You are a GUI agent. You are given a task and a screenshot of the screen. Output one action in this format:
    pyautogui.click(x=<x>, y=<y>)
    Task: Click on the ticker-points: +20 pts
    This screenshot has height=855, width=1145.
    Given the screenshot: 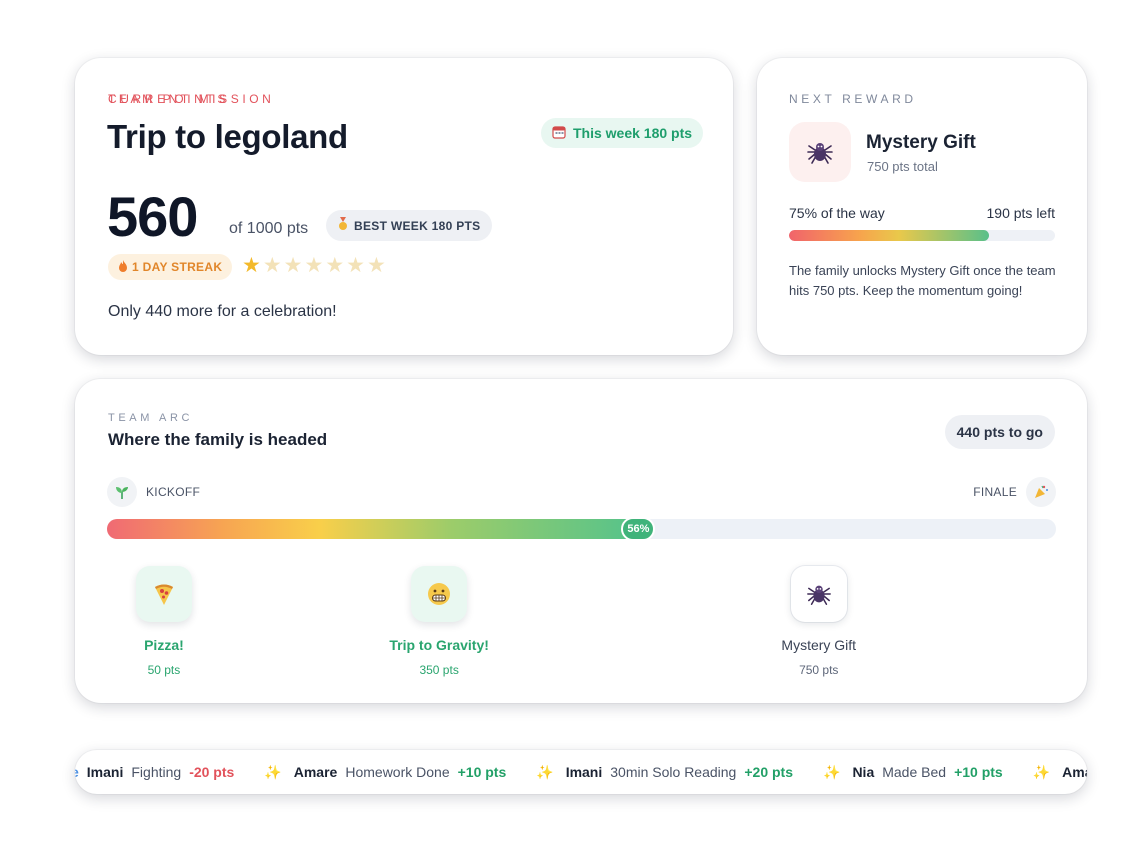 What is the action you would take?
    pyautogui.click(x=768, y=772)
    